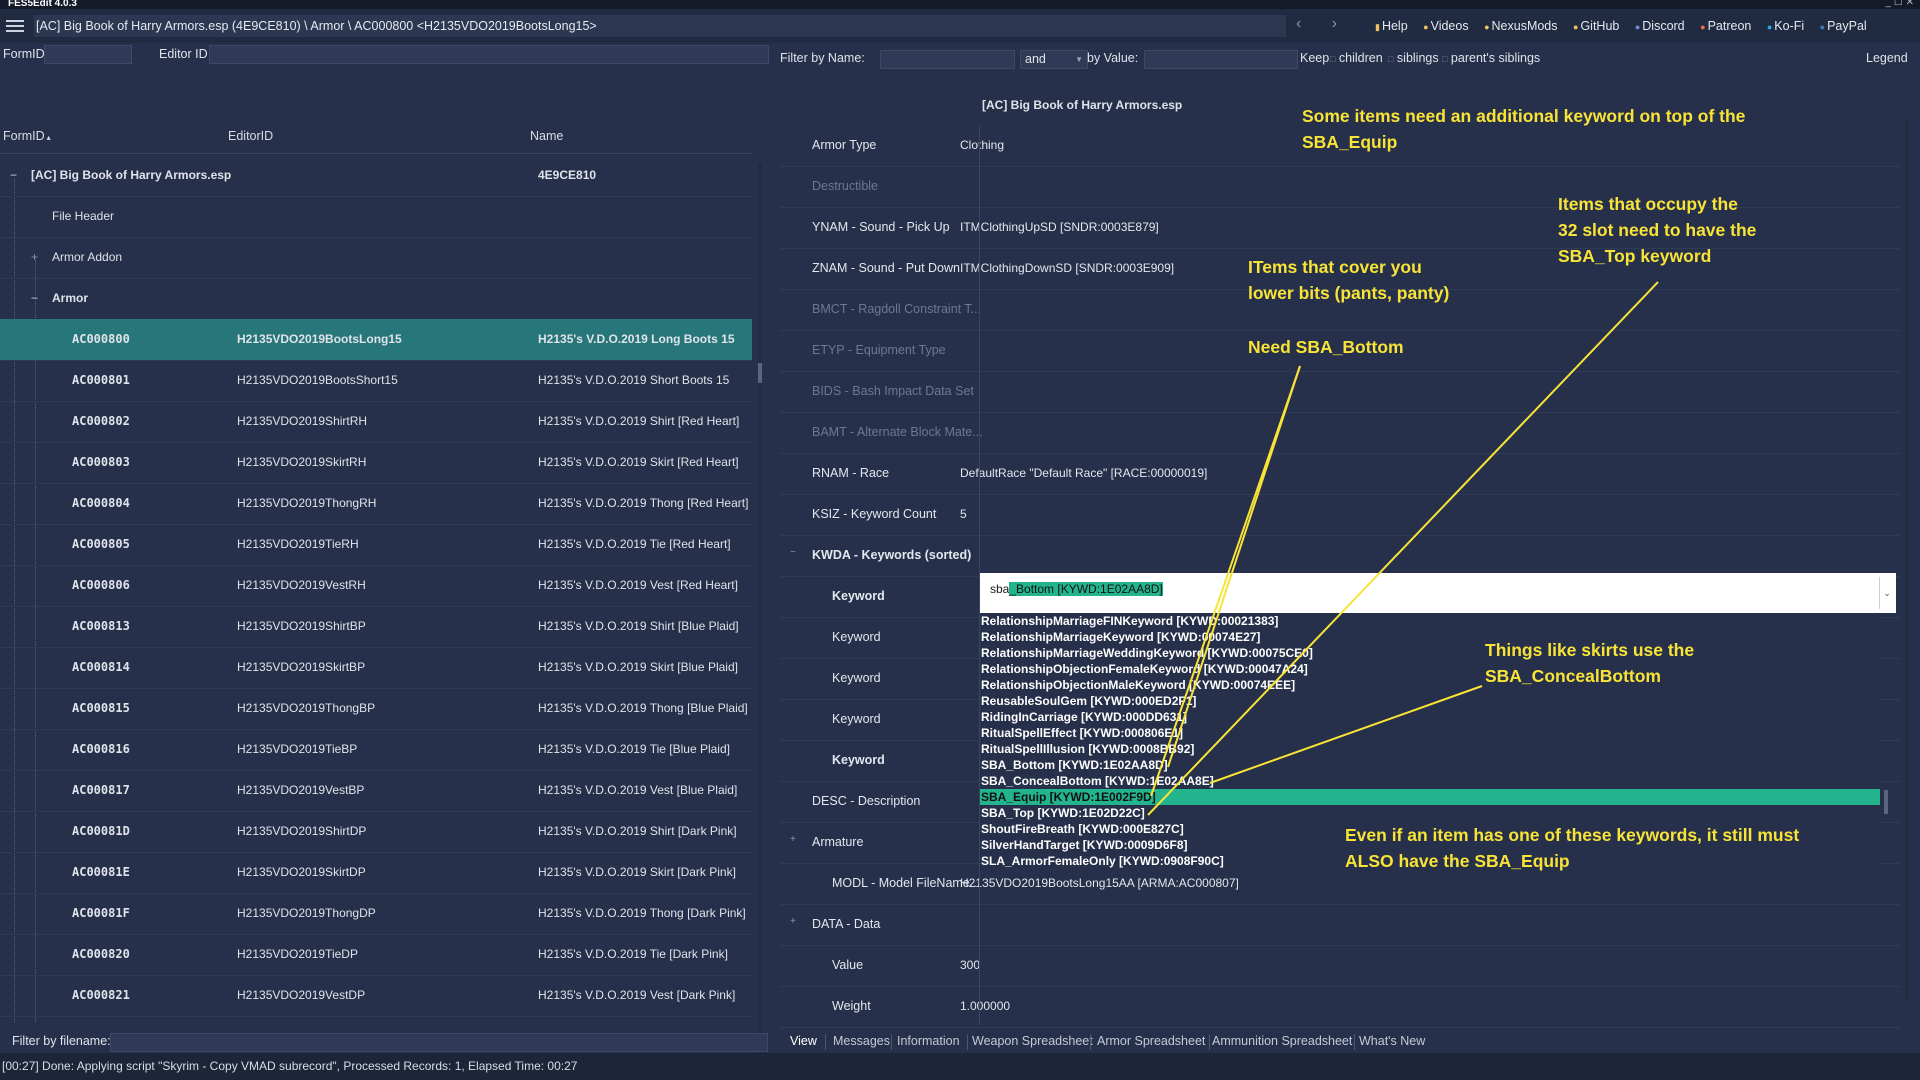 This screenshot has width=1920, height=1080. Describe the element at coordinates (1054, 59) in the screenshot. I see `filter-operator-select: and ▼` at that location.